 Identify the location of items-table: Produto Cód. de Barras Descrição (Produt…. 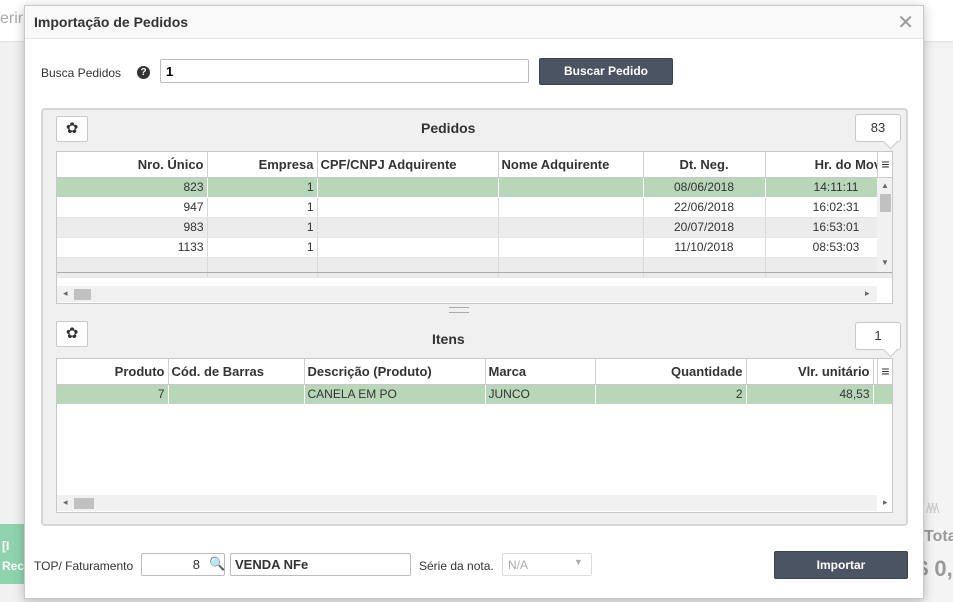
(474, 382).